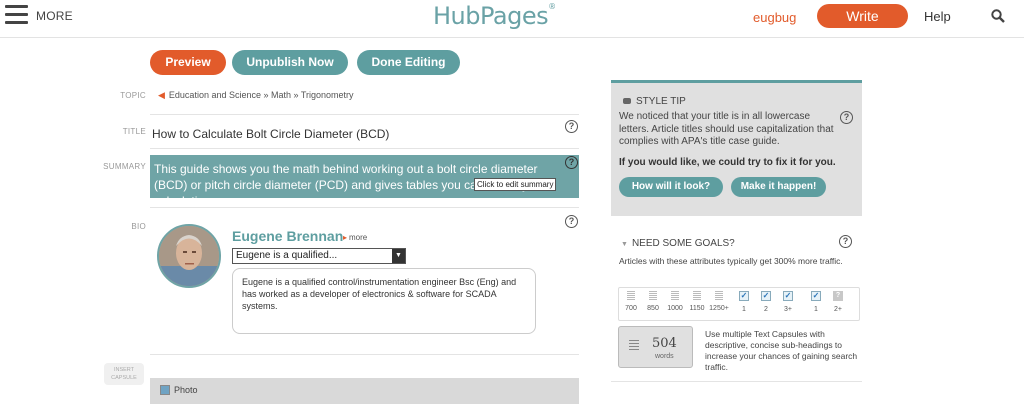  I want to click on word-threshold-label: 1000, so click(675, 308).